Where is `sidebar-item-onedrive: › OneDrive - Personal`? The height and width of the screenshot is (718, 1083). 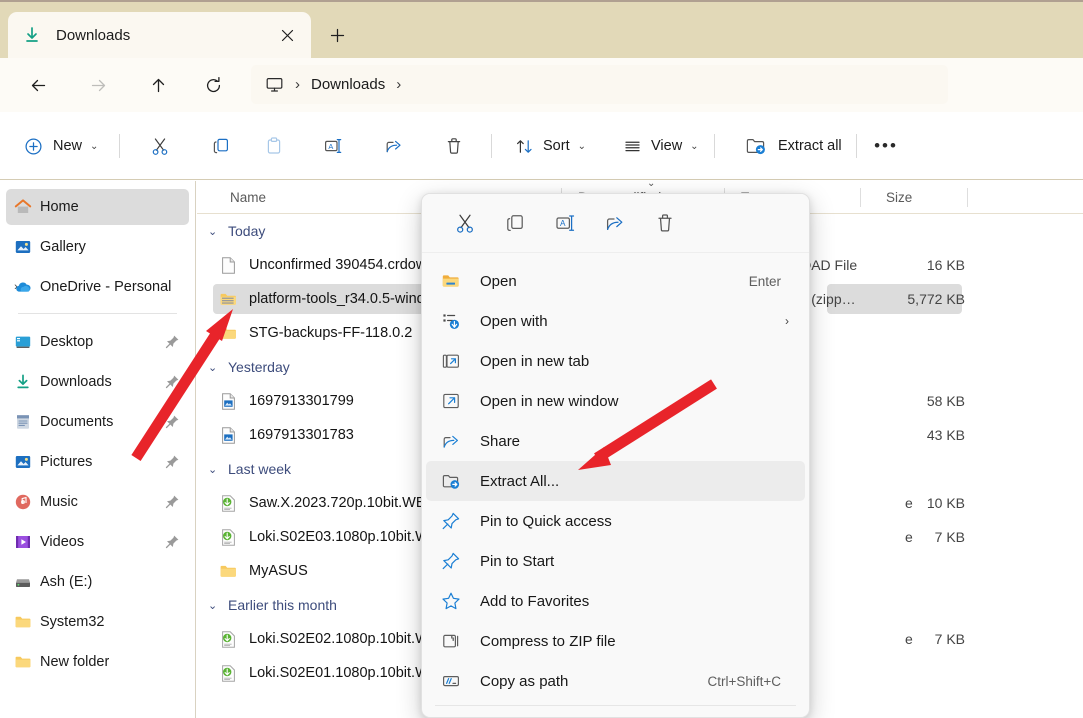
sidebar-item-onedrive: › OneDrive - Personal is located at coordinates (97, 287).